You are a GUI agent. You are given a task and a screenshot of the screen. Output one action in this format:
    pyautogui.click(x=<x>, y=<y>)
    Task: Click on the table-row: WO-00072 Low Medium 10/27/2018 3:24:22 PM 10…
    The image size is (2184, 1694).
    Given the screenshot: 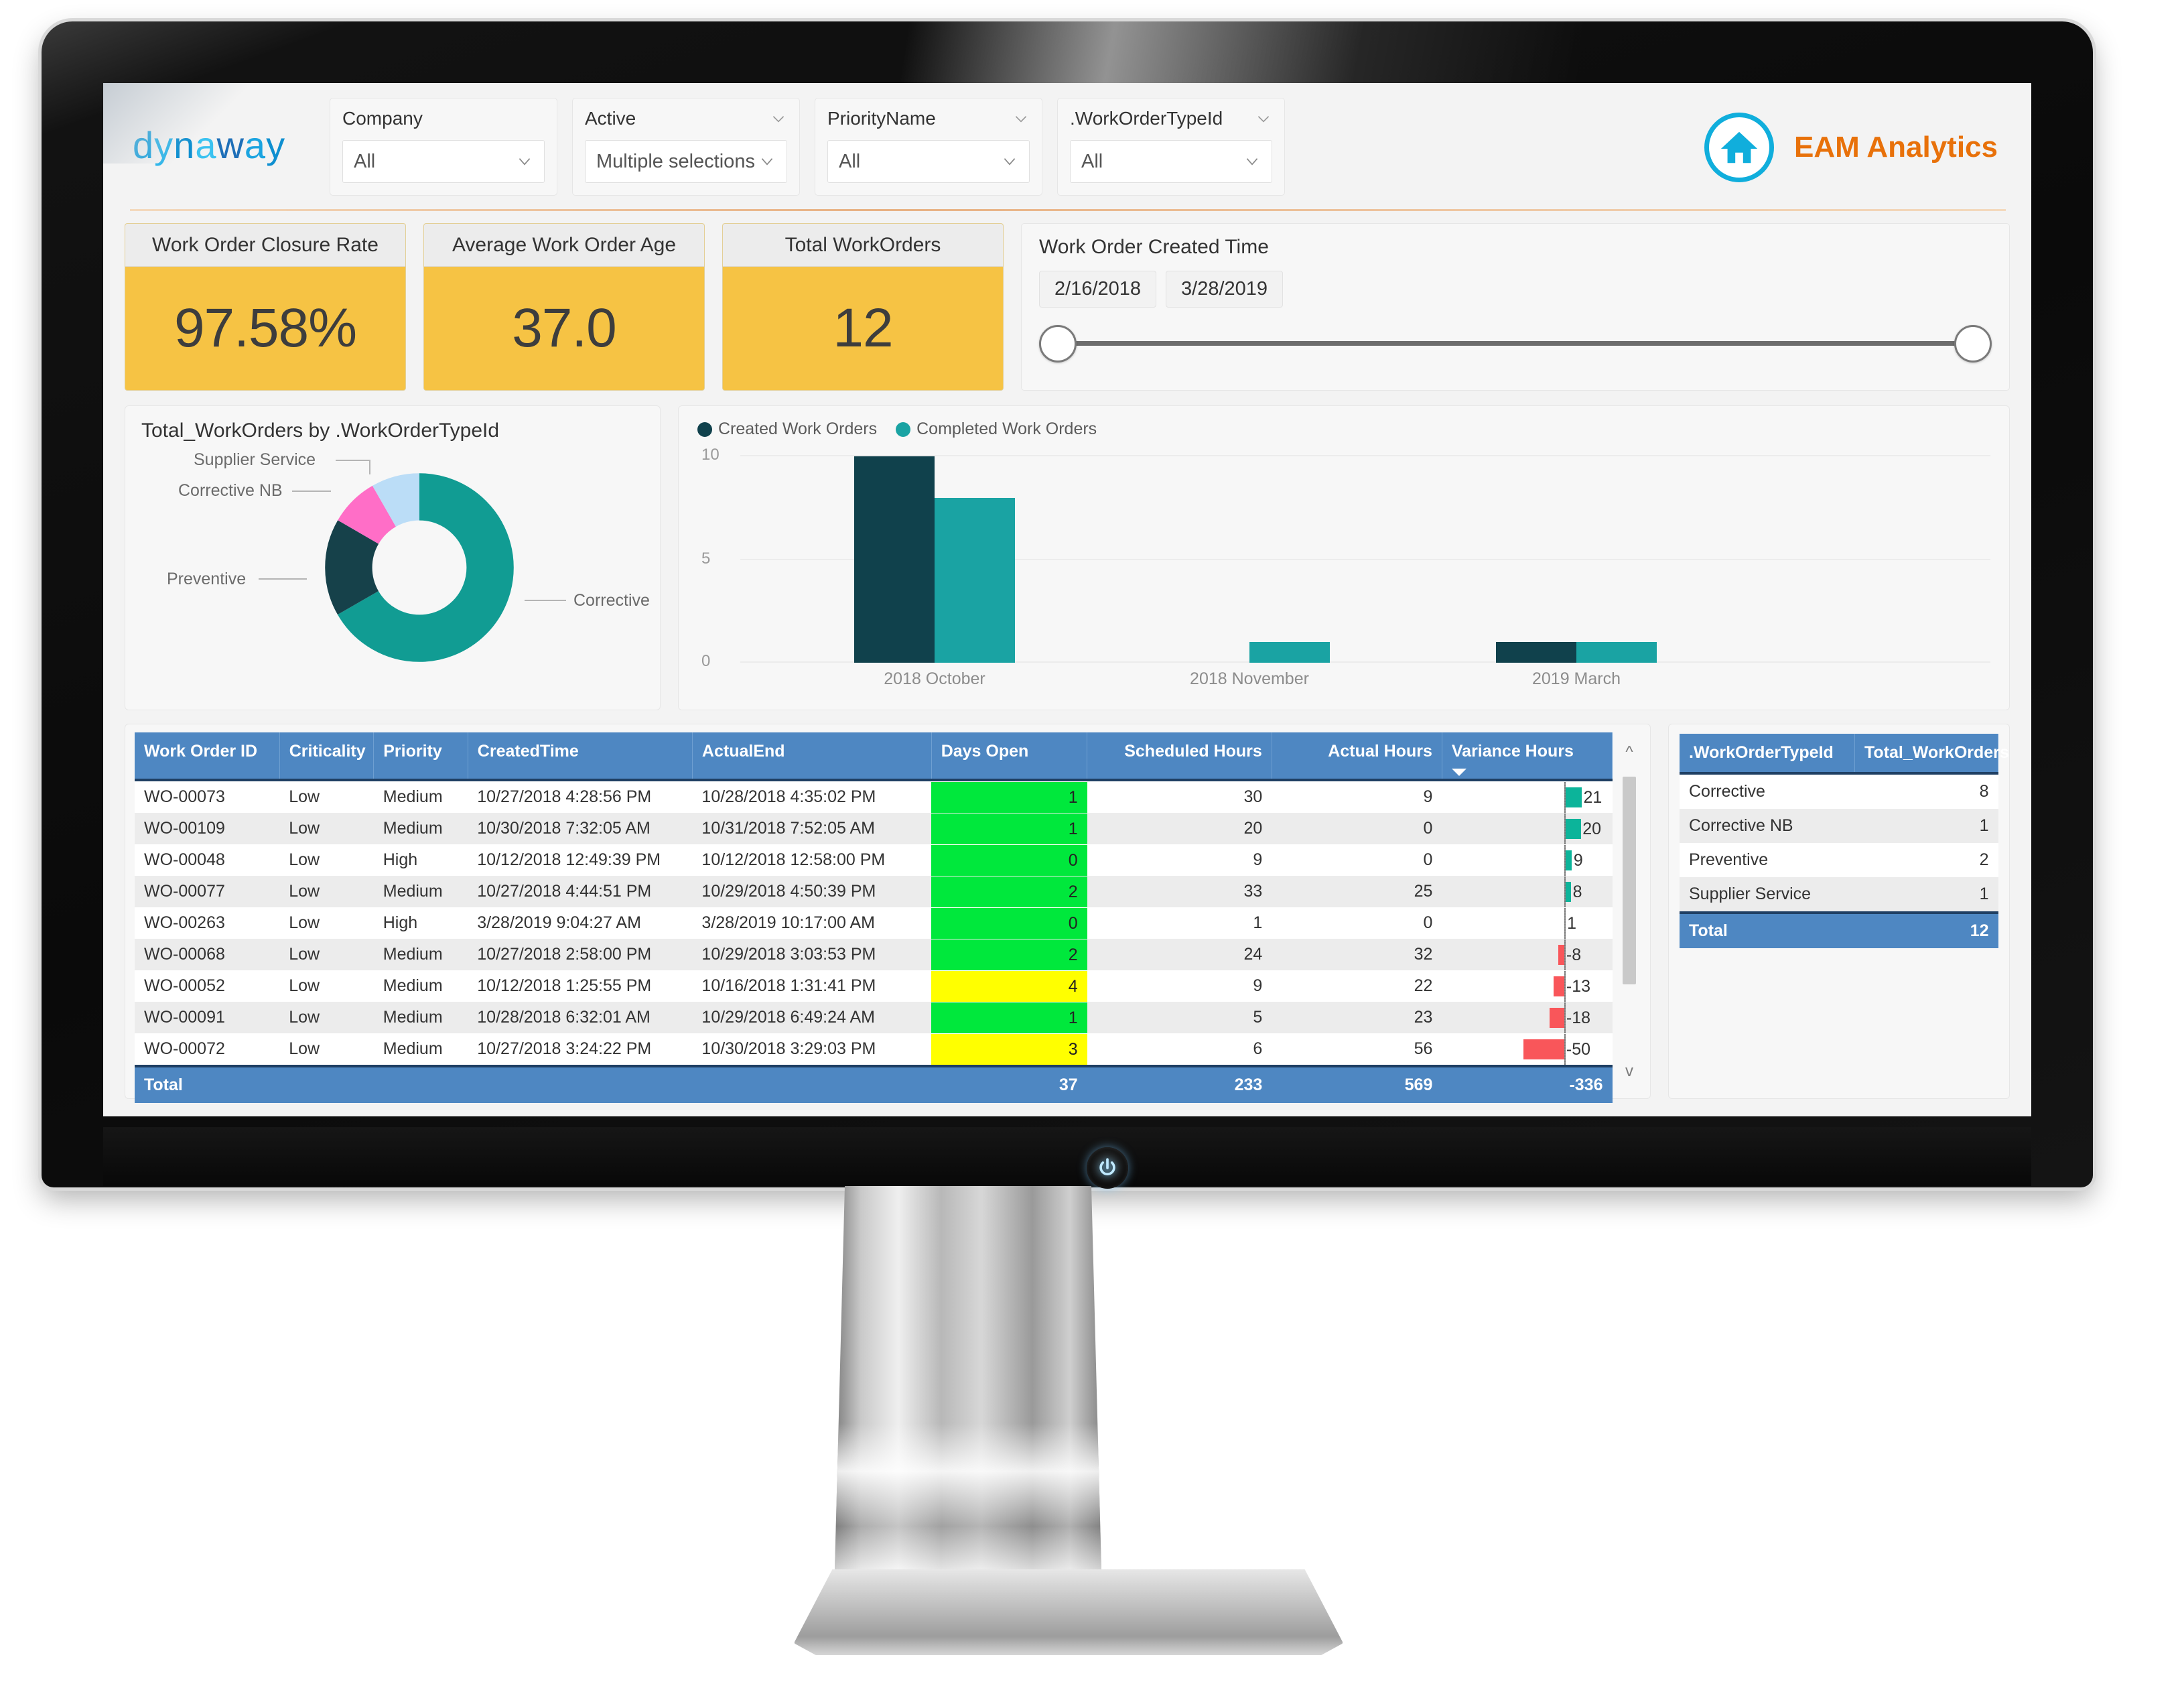 What is the action you would take?
    pyautogui.click(x=874, y=1050)
    